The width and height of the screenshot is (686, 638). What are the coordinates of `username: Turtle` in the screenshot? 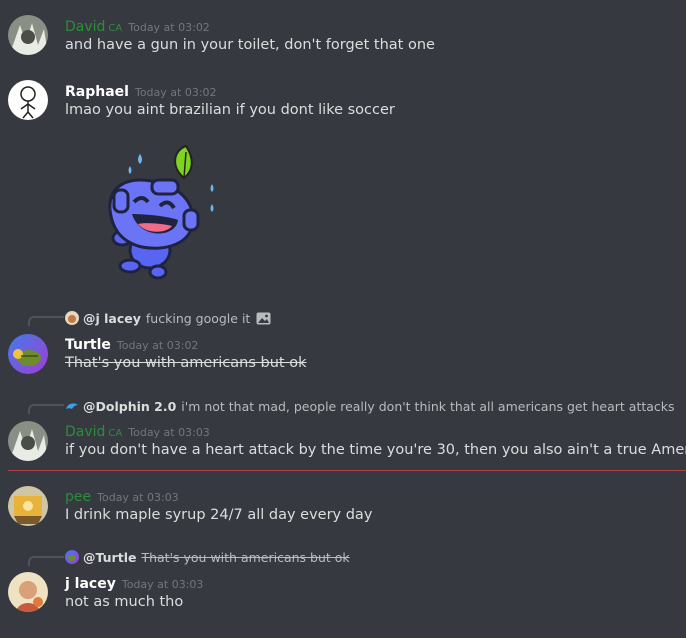 It's located at (88, 345).